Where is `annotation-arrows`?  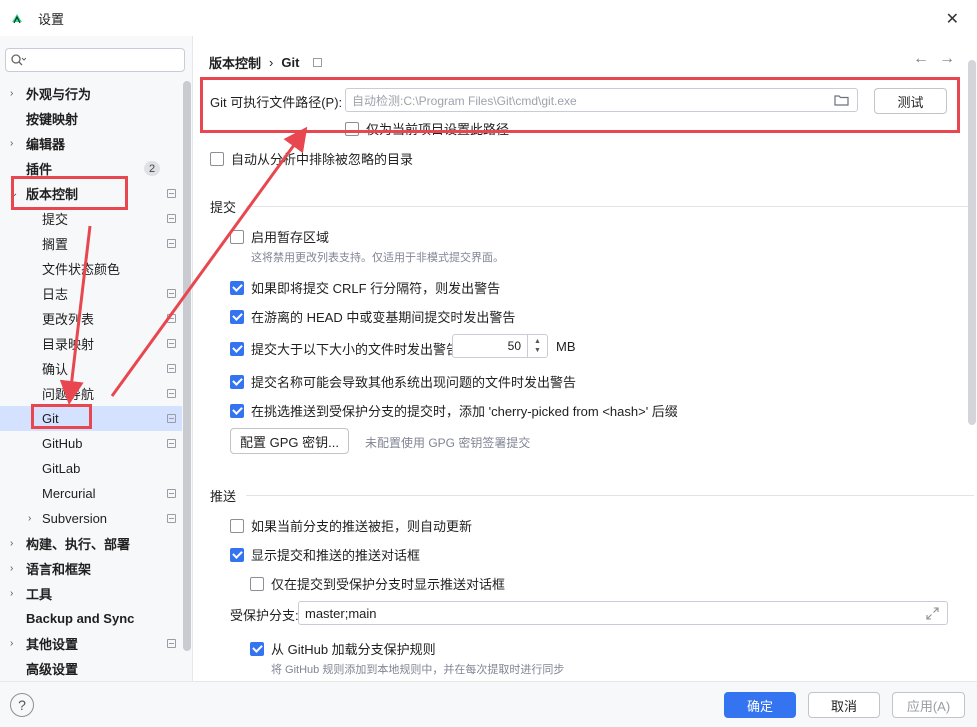 annotation-arrows is located at coordinates (183, 265).